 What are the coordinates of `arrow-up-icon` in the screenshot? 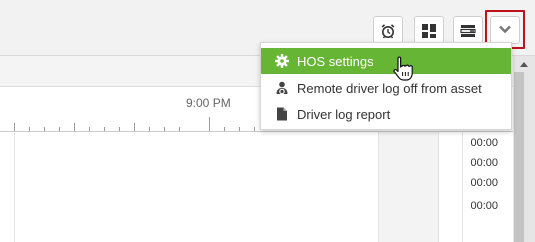 It's located at (524, 63).